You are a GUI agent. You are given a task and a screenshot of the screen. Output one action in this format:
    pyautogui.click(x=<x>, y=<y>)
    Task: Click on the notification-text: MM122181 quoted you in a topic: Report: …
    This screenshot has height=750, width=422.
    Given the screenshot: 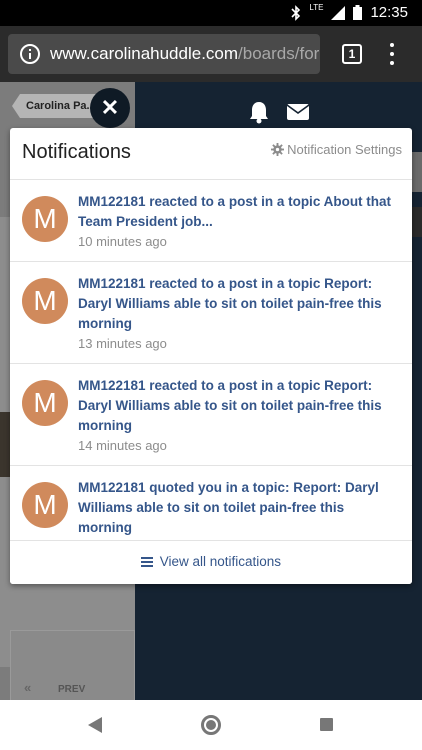 What is the action you would take?
    pyautogui.click(x=239, y=508)
    